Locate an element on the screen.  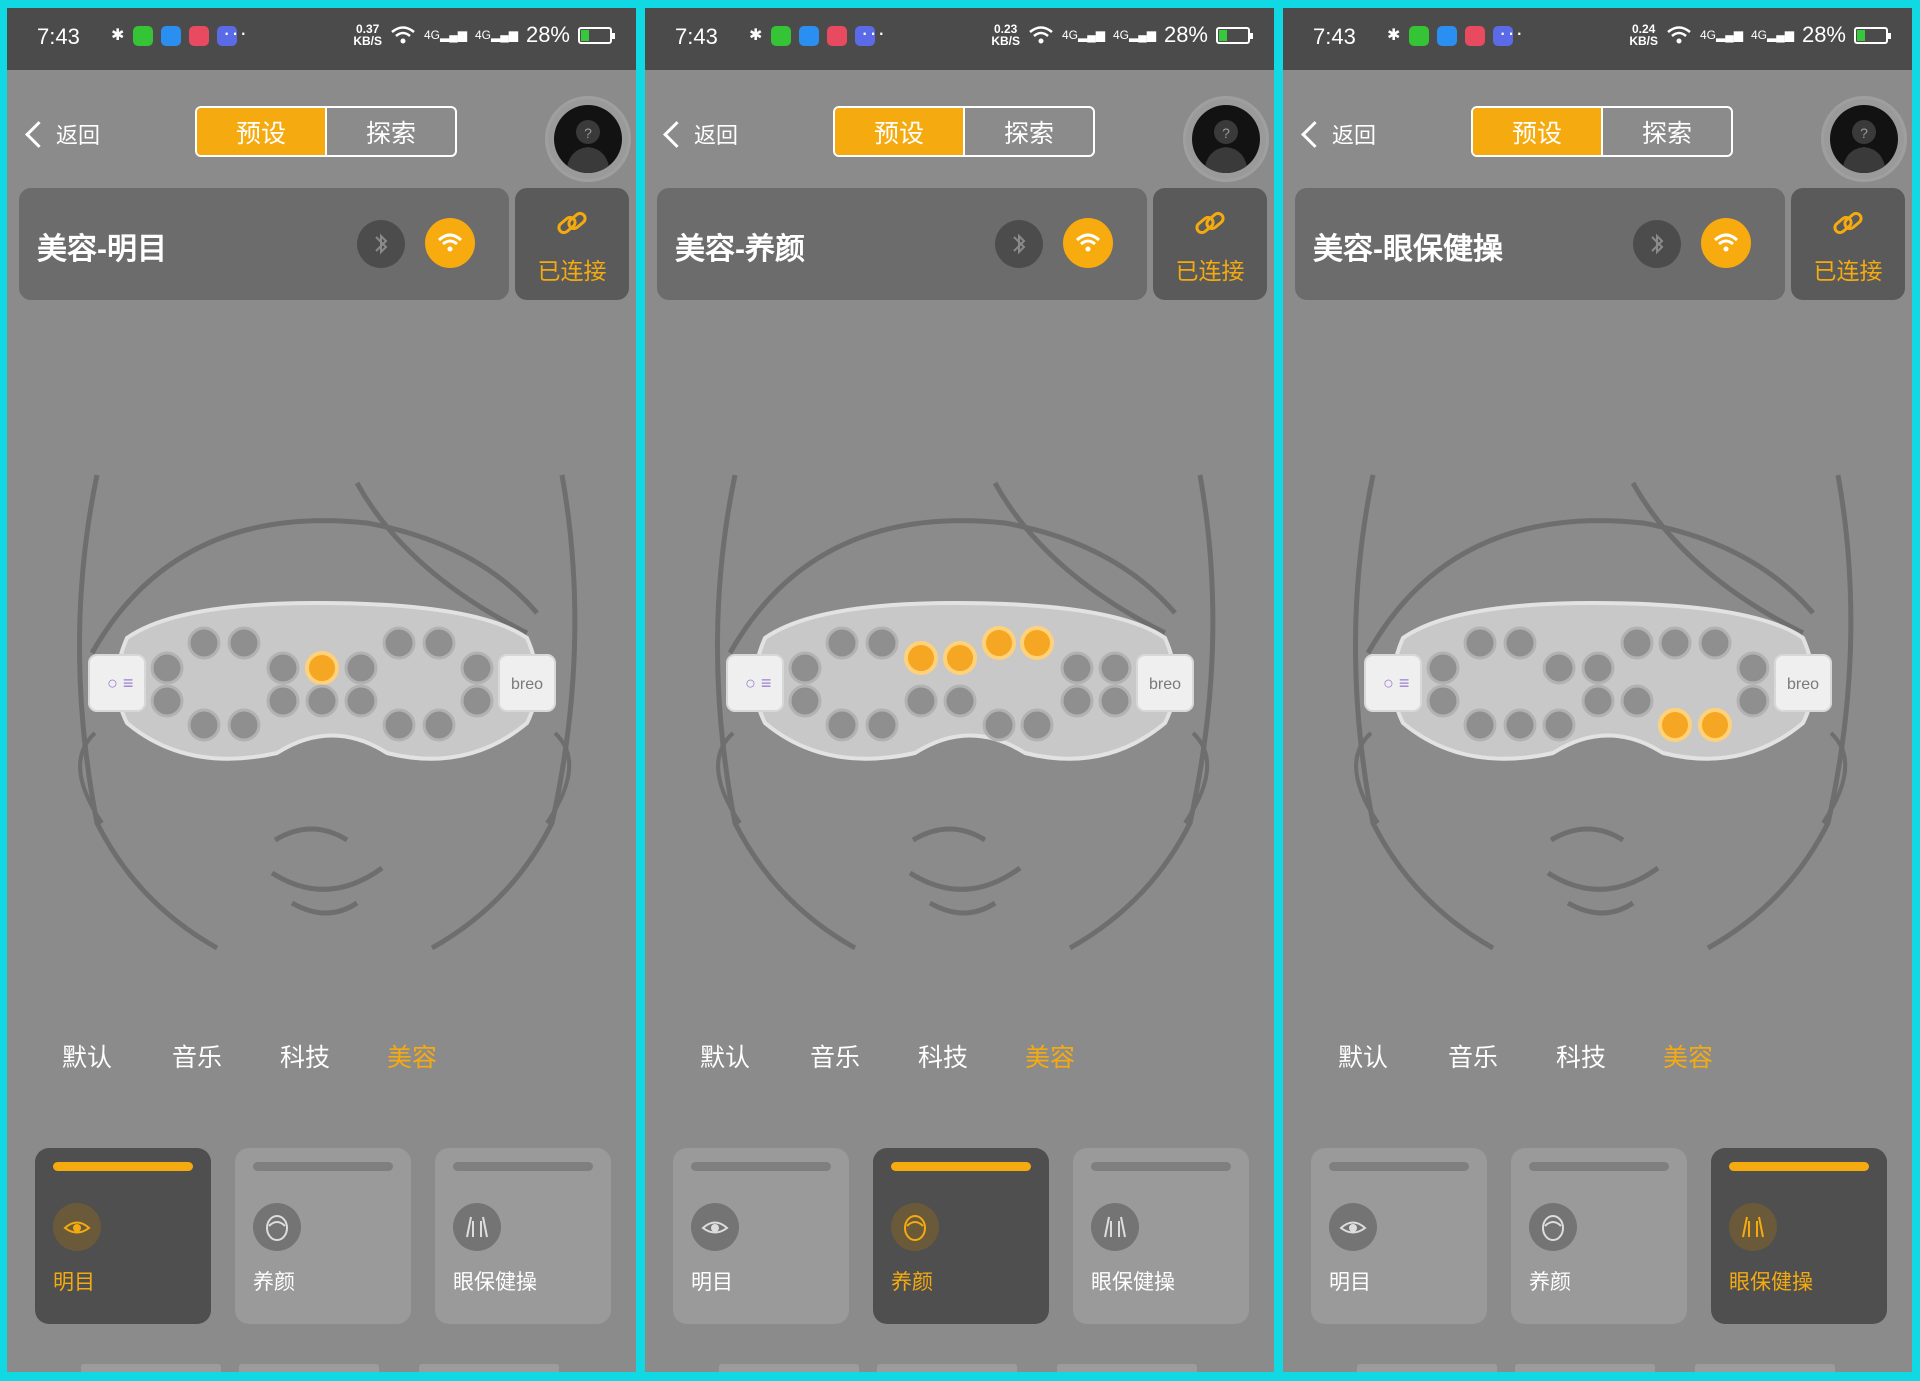
connected-label: 已连接 is located at coordinates (572, 271).